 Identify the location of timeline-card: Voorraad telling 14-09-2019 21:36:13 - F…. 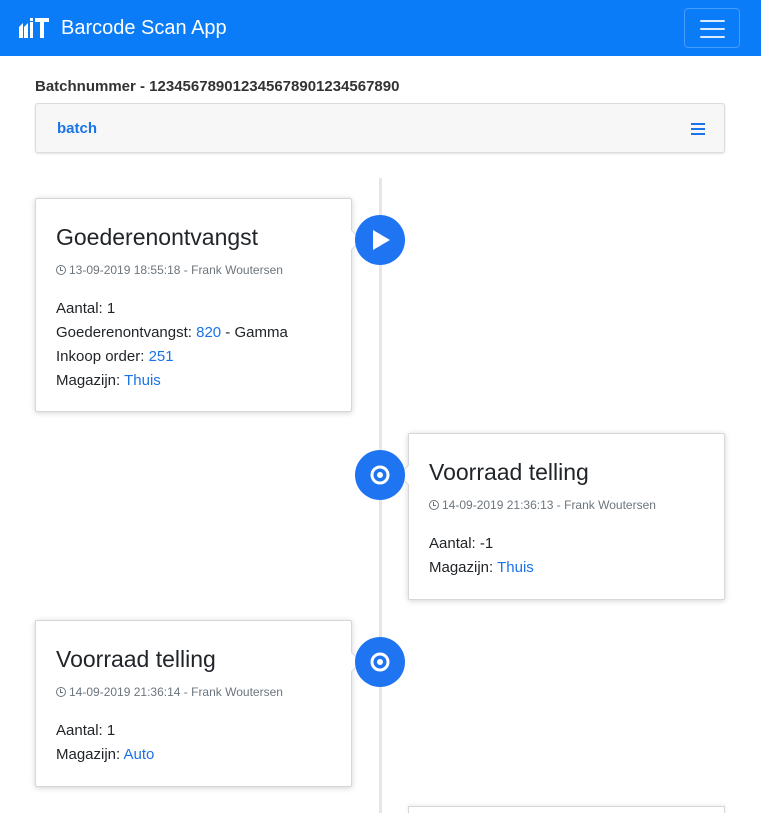
(561, 516).